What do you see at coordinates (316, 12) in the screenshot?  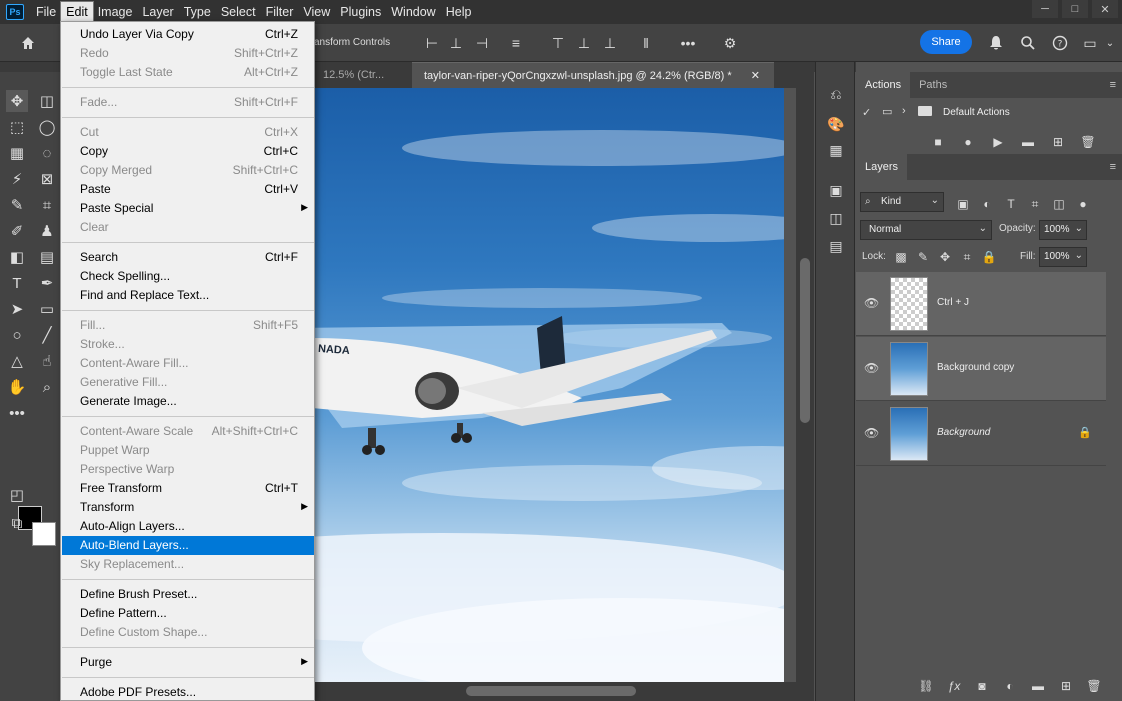 I see `menu-view: View` at bounding box center [316, 12].